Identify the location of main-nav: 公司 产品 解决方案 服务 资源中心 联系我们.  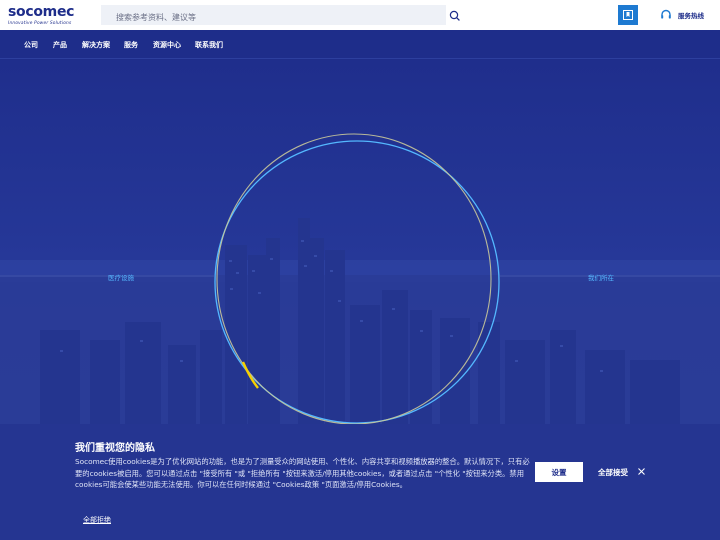
(360, 44).